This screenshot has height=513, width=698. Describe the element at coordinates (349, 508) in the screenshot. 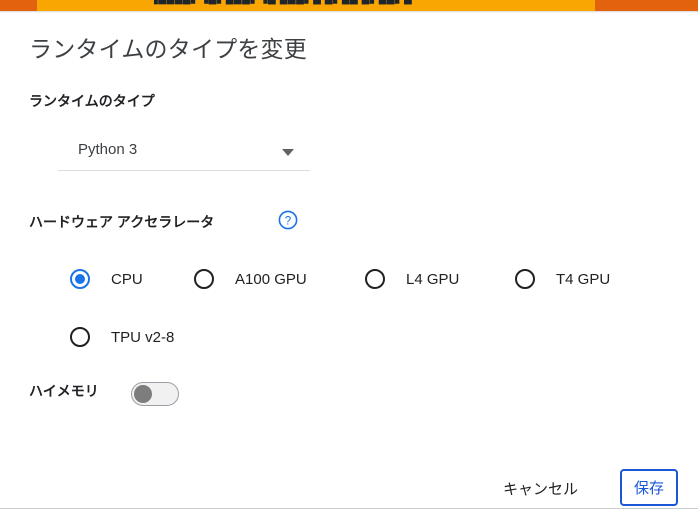

I see `dialog-bottom-edge` at that location.